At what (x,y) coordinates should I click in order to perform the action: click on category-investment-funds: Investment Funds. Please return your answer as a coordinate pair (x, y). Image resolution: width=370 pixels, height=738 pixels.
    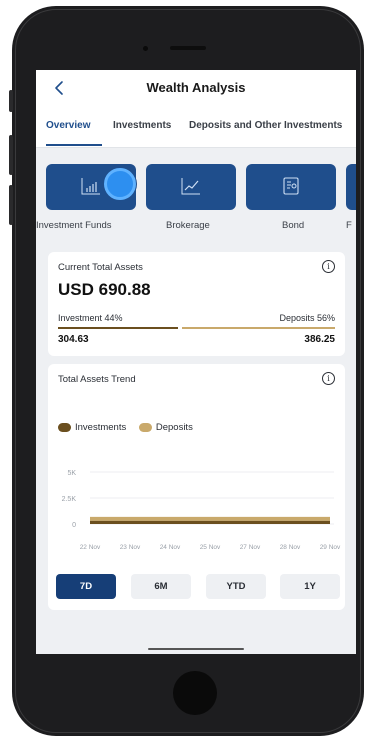
    Looking at the image, I should click on (86, 197).